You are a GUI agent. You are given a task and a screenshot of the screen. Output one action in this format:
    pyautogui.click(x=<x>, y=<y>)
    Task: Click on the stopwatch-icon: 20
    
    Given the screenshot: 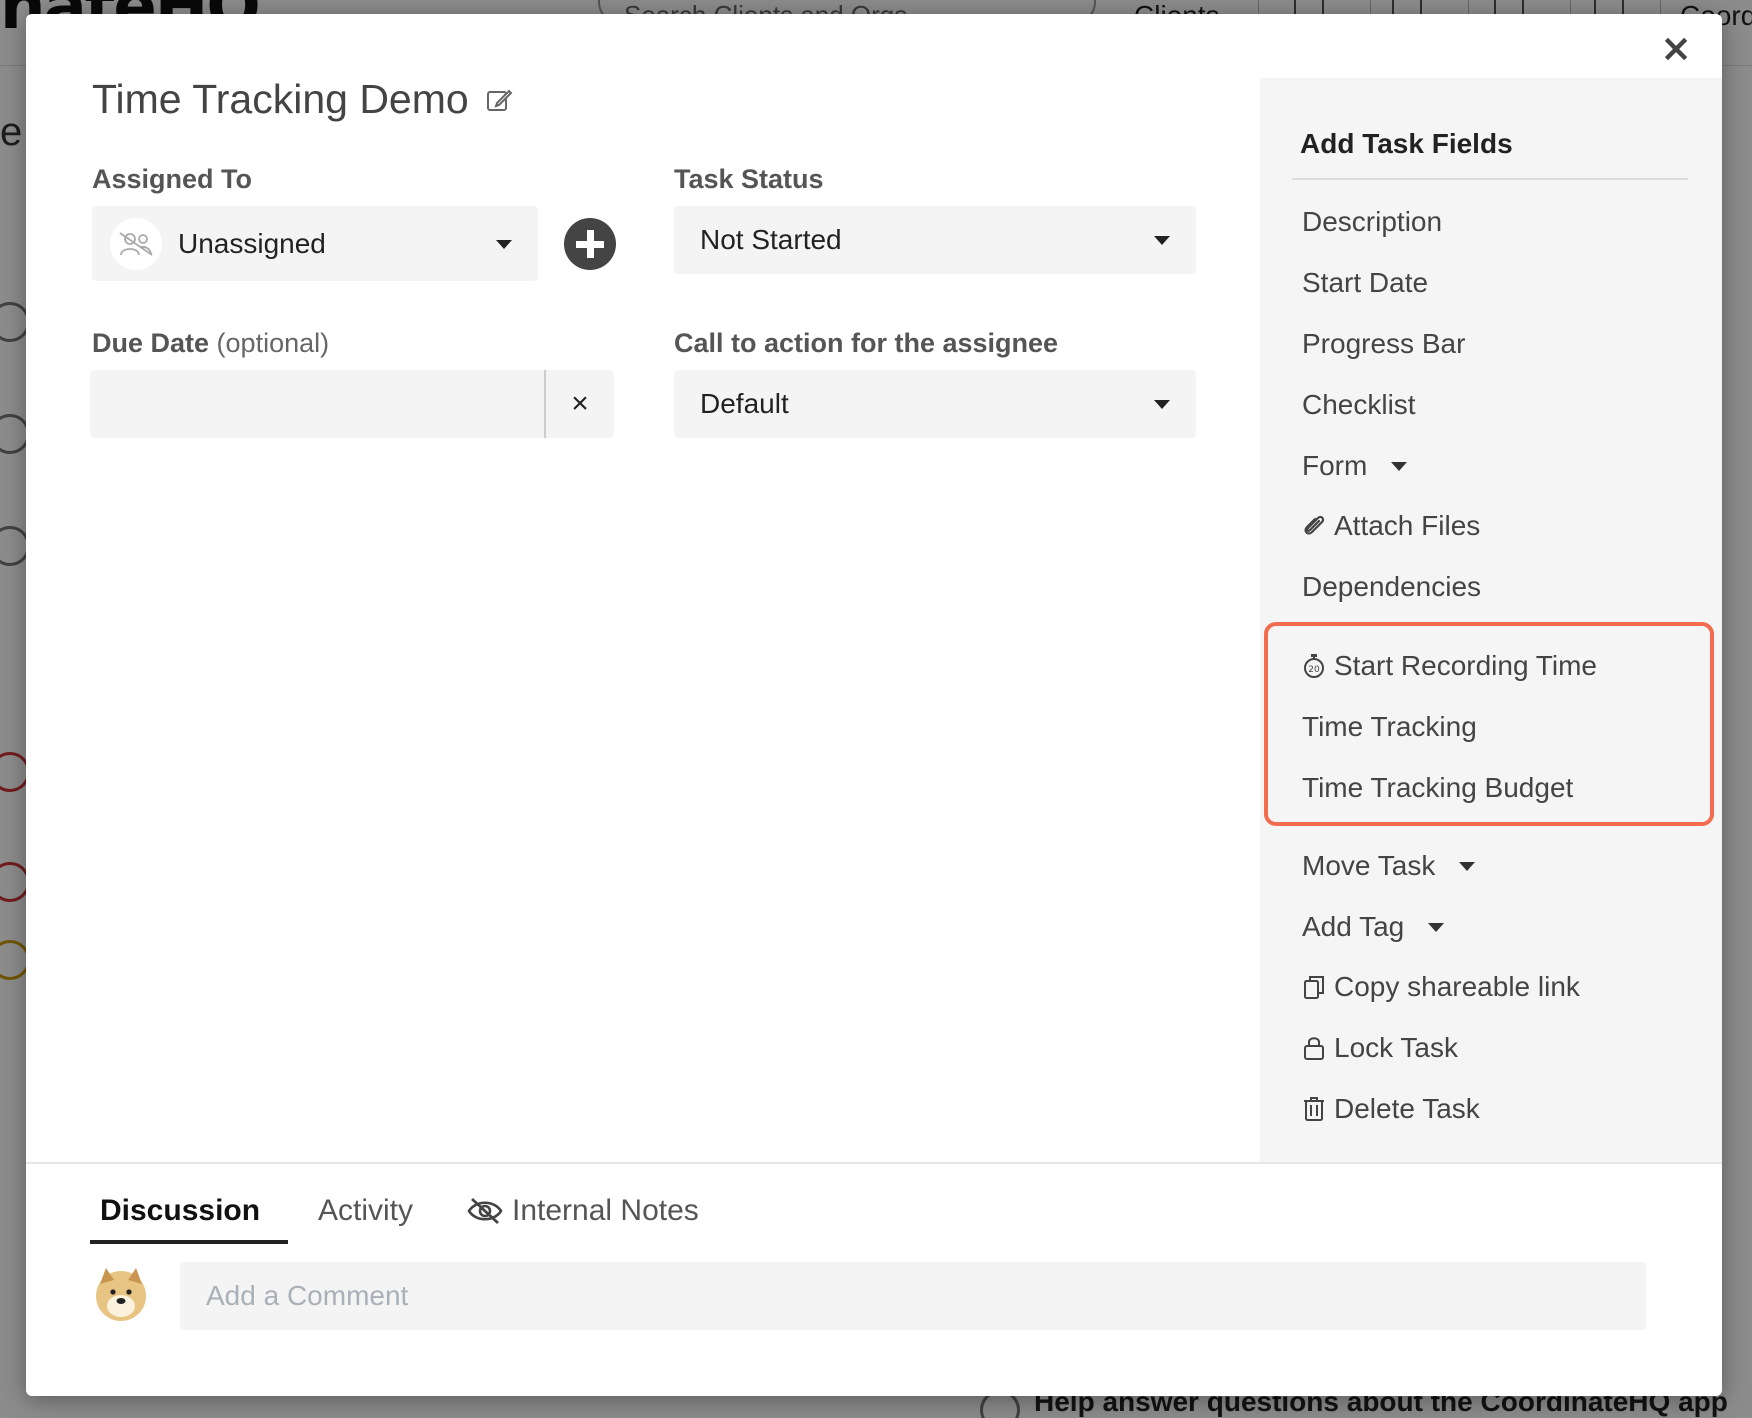 What is the action you would take?
    pyautogui.click(x=1314, y=666)
    